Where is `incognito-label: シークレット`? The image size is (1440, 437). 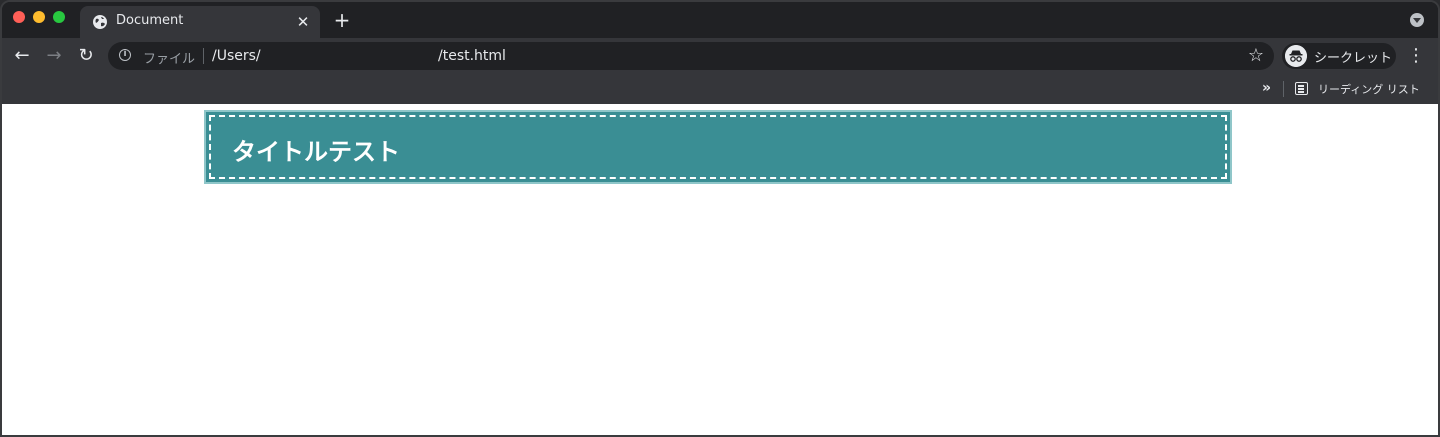
incognito-label: シークレット is located at coordinates (1353, 58).